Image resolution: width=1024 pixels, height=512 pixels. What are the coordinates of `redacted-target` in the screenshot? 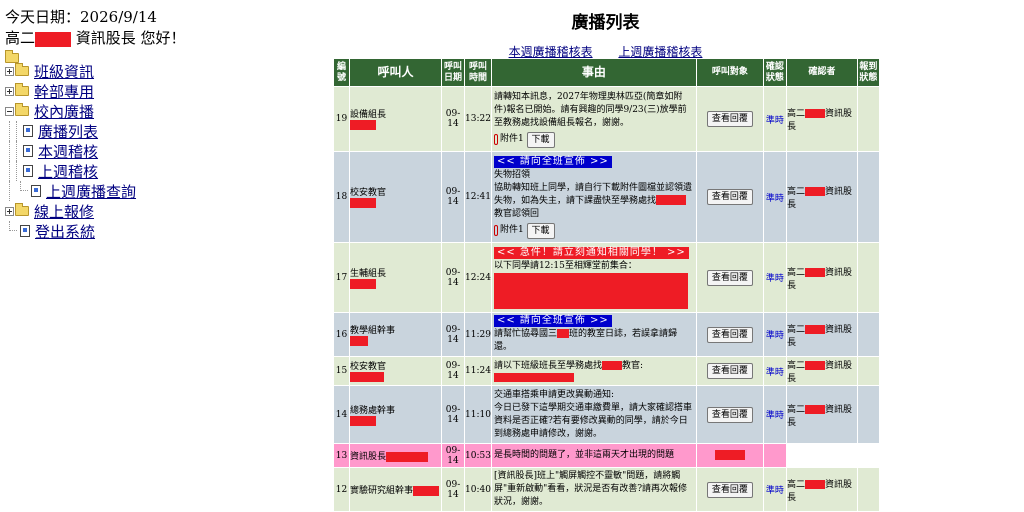 It's located at (729, 455).